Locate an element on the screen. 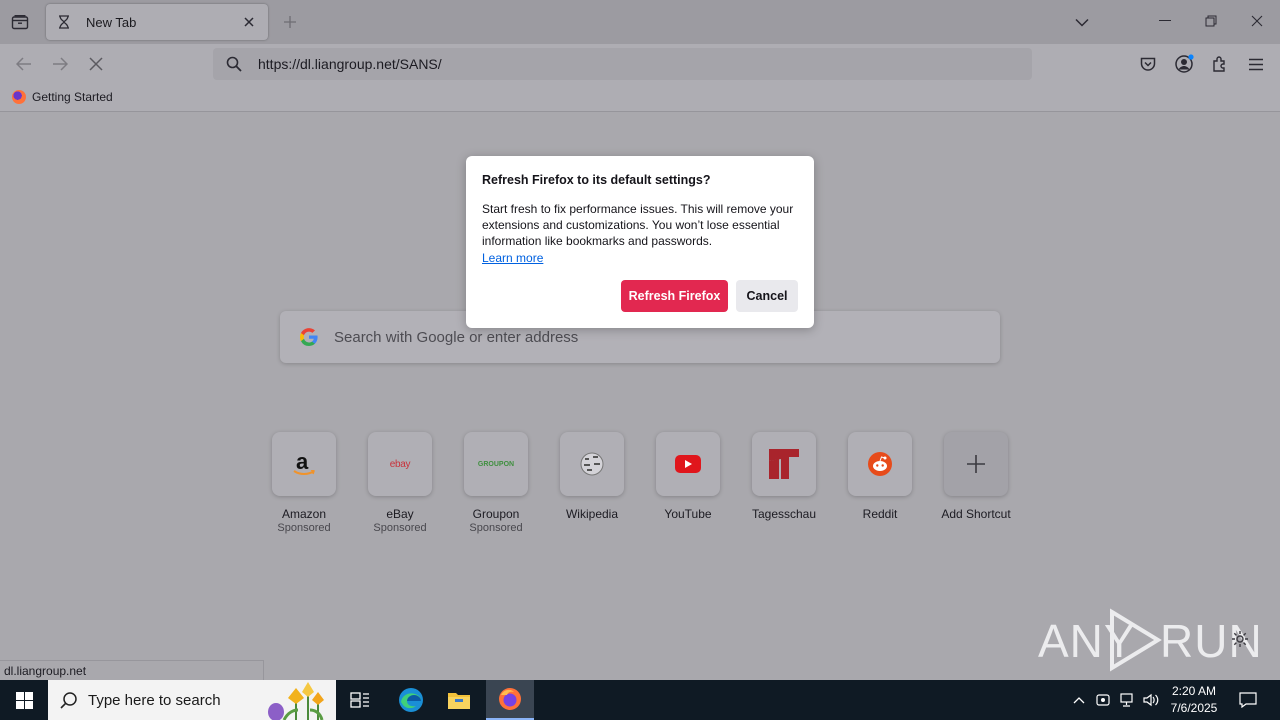 This screenshot has height=720, width=1280. close-tab-icon is located at coordinates (249, 22).